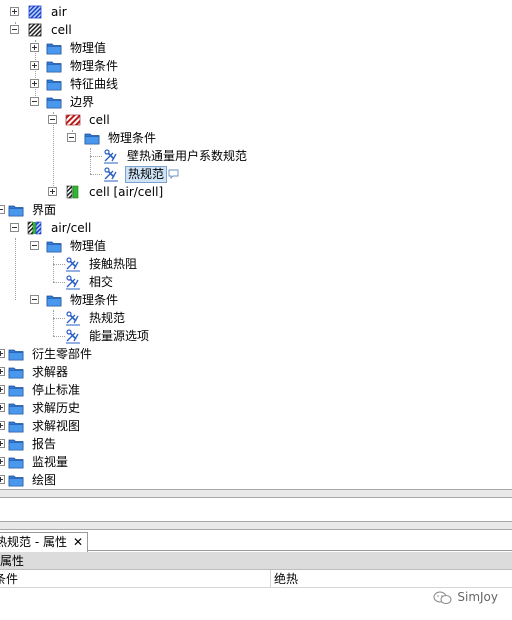  I want to click on tree-node-label: 物理值, so click(88, 246).